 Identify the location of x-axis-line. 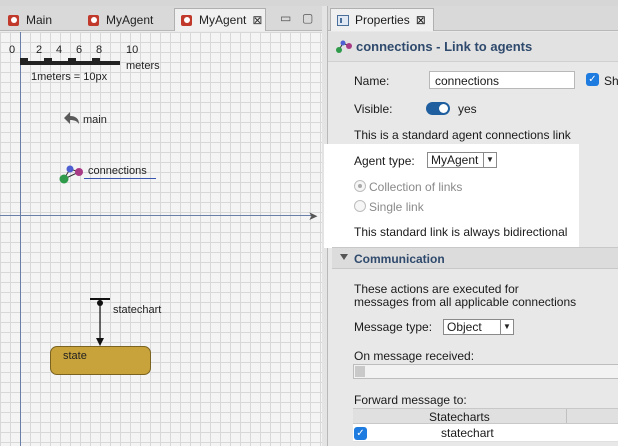
(156, 215).